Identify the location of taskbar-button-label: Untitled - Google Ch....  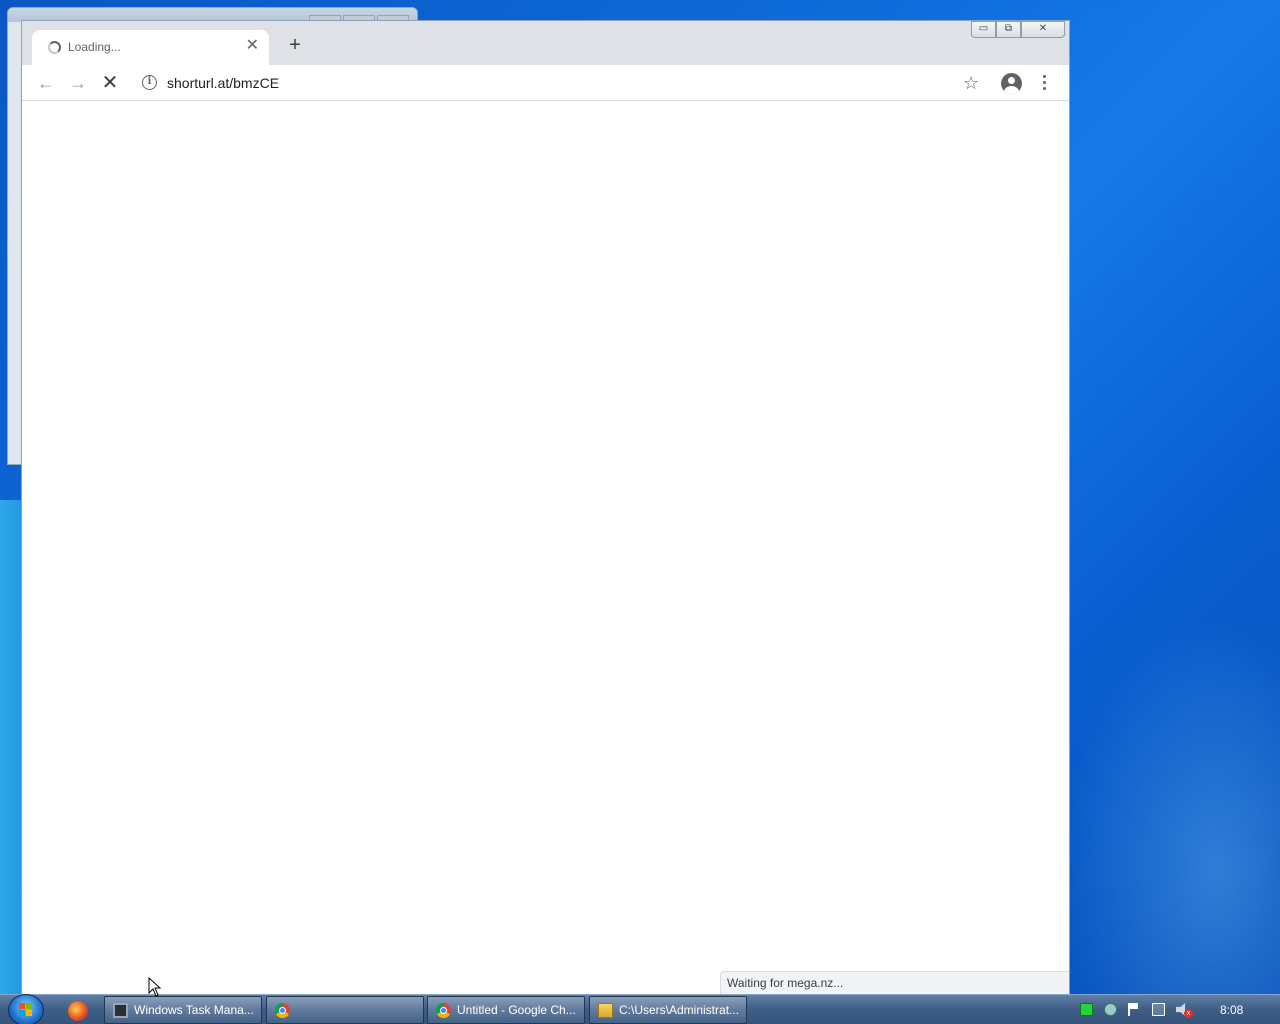
(516, 1010).